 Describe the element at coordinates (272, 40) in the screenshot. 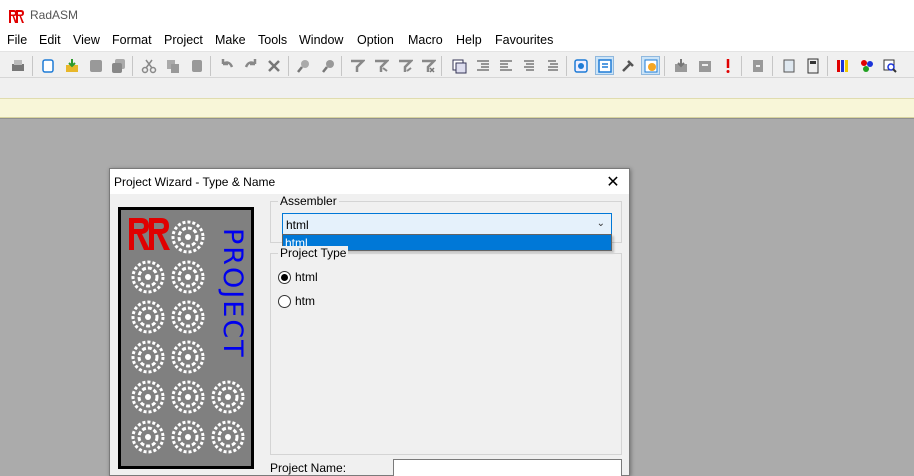

I see `menu-tools: Tools` at that location.